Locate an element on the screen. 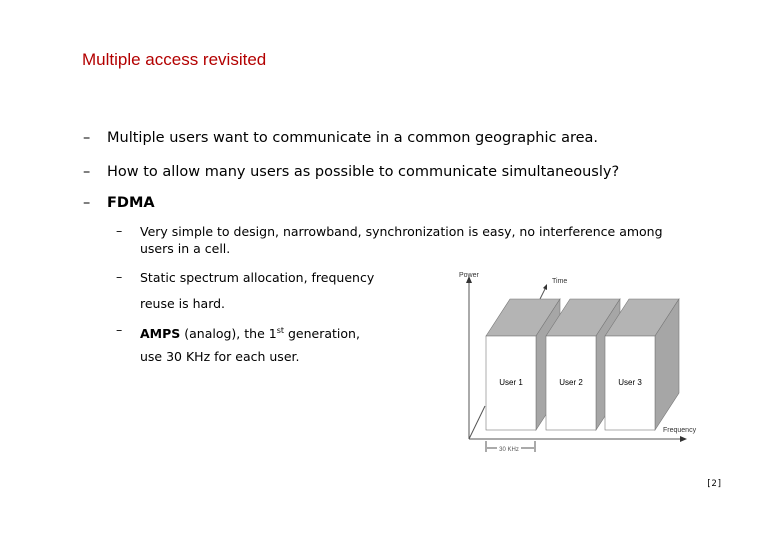 The width and height of the screenshot is (780, 540). power-label: Power is located at coordinates (469, 275).